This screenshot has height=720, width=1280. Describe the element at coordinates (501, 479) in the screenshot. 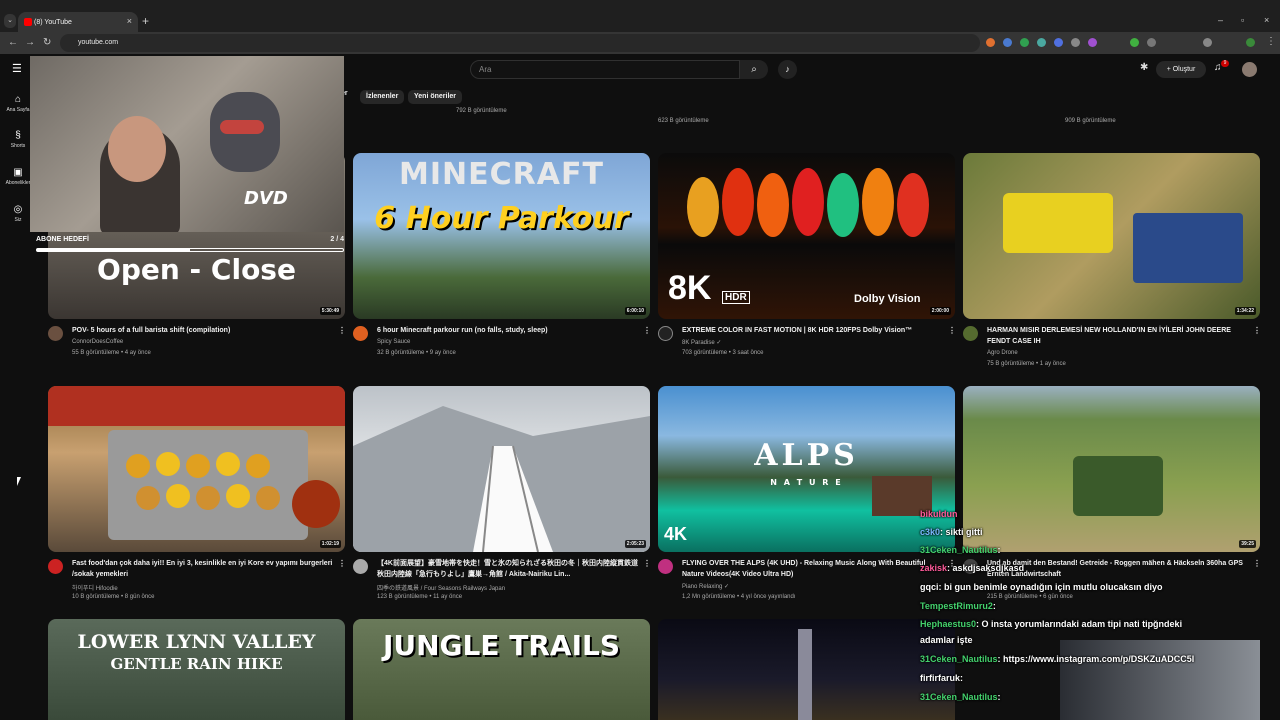

I see `snowy-railway-image` at that location.